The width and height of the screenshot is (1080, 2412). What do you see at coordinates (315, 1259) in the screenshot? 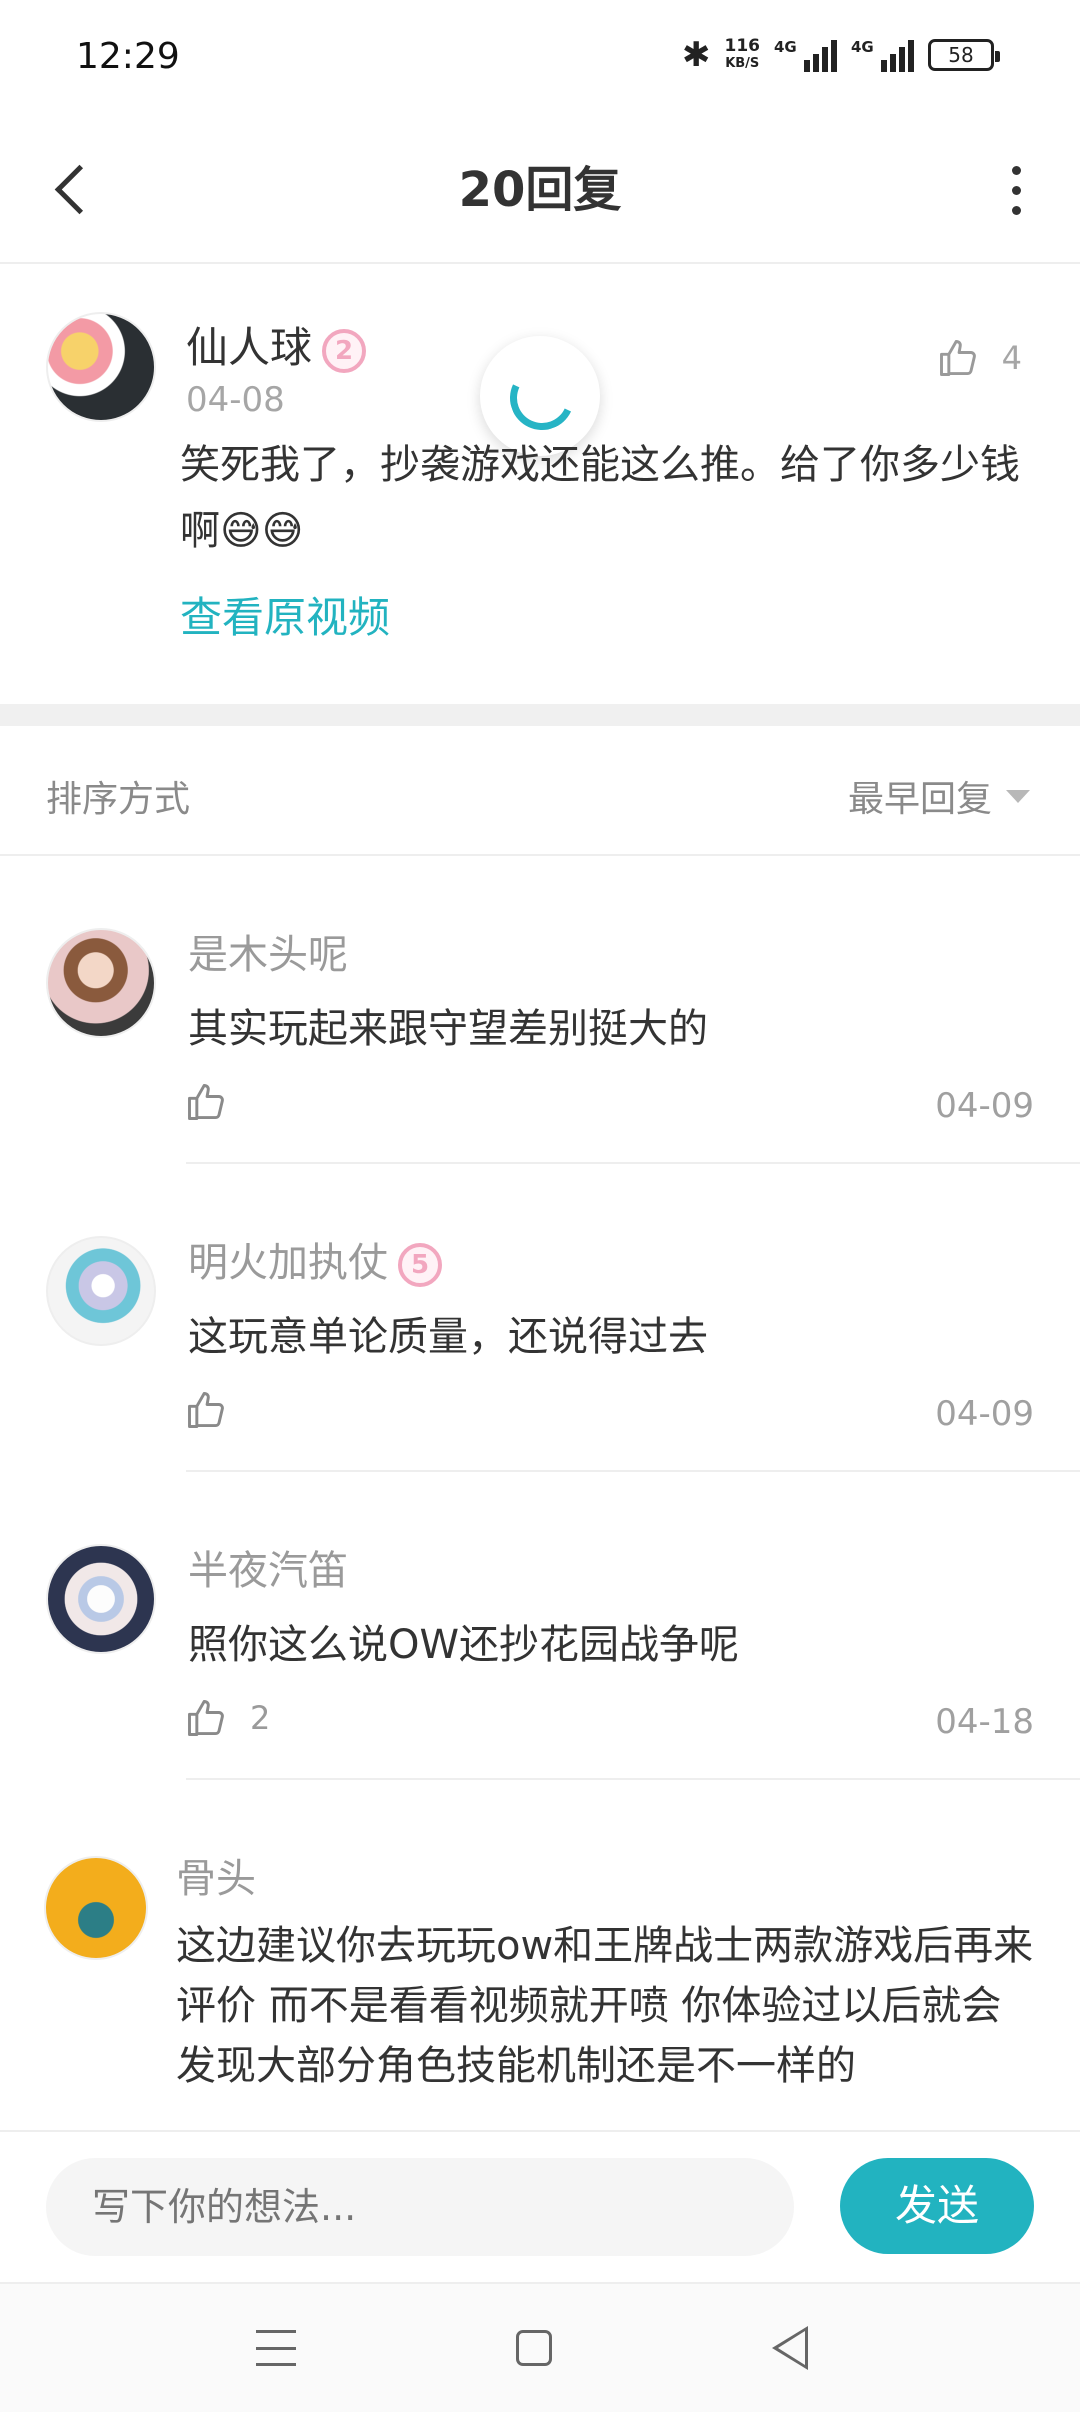
I see `reply-username: 明火加执仗 5` at bounding box center [315, 1259].